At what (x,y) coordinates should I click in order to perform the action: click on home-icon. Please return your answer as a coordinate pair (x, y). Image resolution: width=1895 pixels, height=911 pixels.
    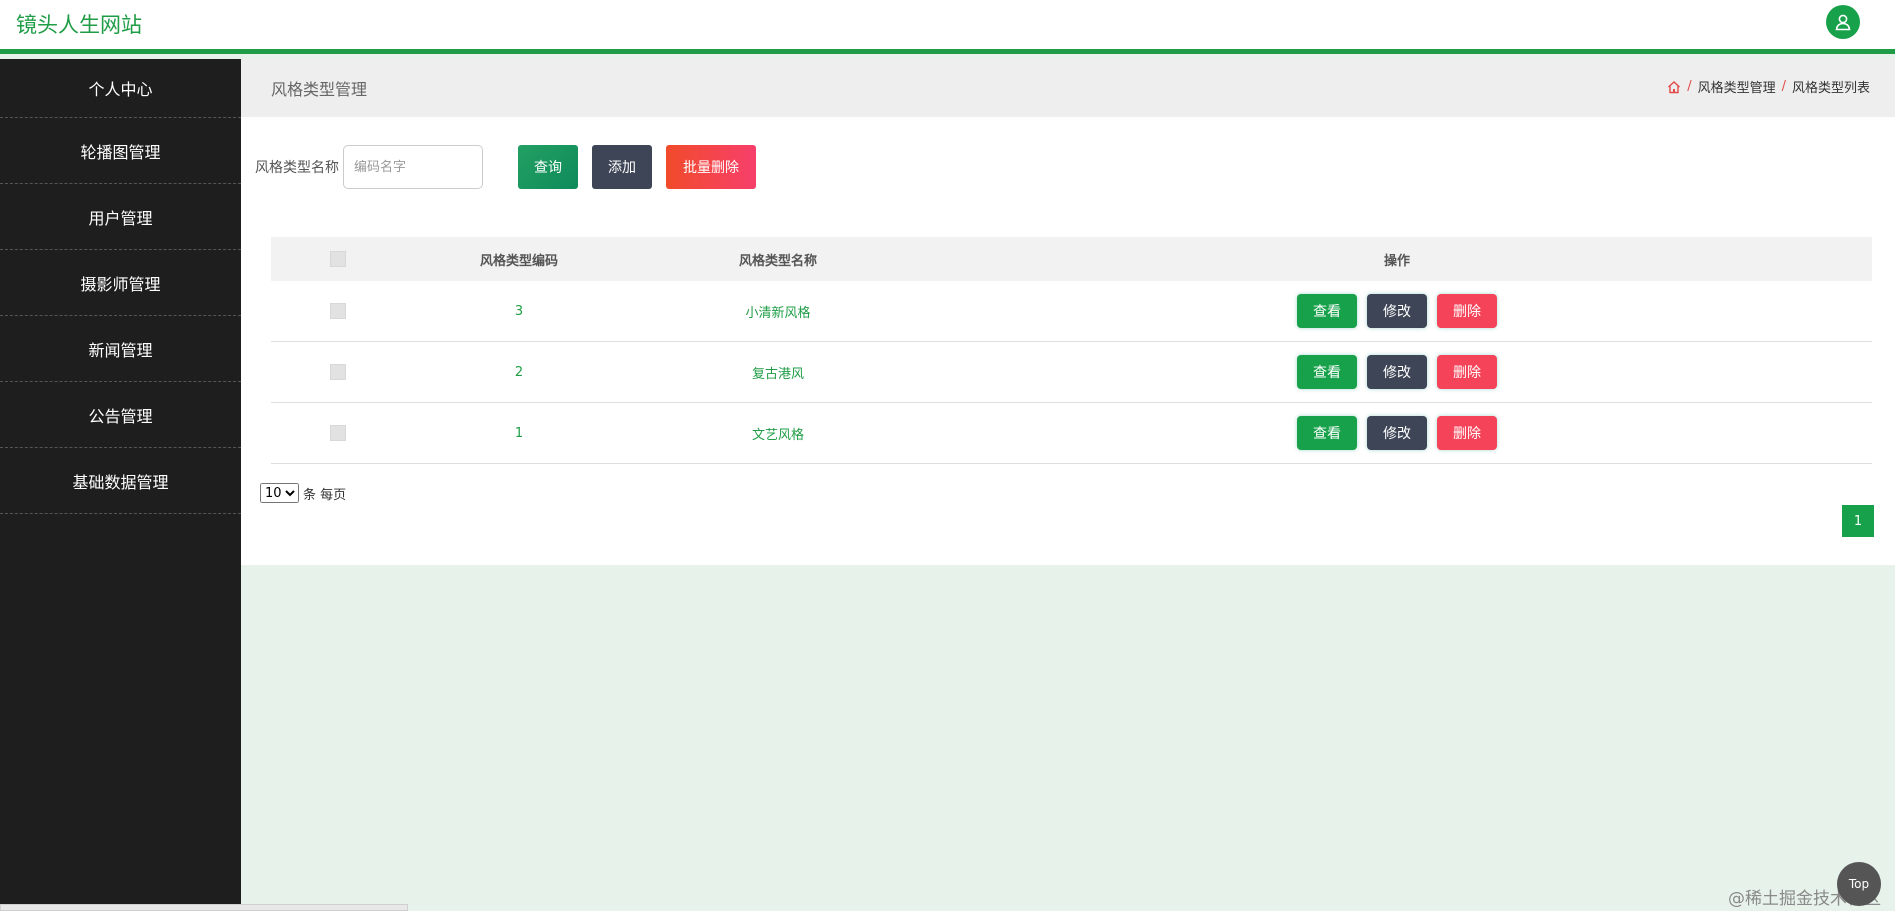
    Looking at the image, I should click on (1674, 87).